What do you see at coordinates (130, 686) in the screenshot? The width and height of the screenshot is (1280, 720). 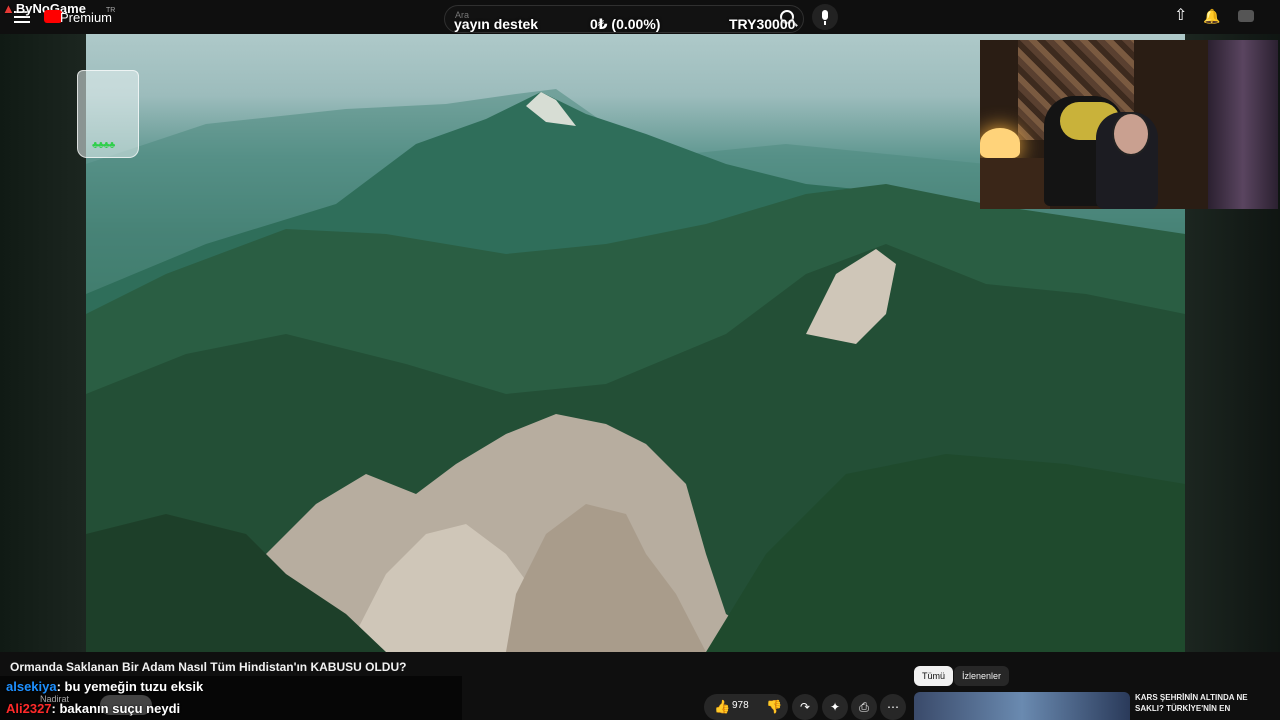 I see `chat-text: : bu yemeğin tuzu eksik` at bounding box center [130, 686].